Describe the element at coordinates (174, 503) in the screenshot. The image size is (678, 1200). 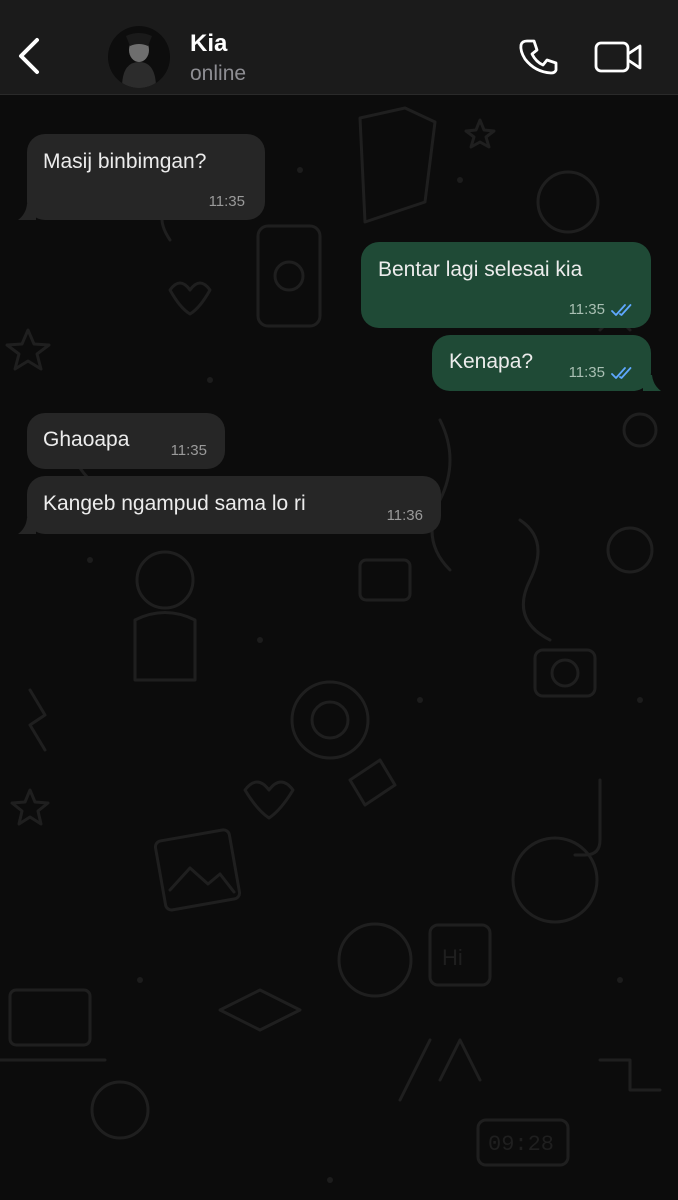
I see `message-text: Kangeb ngampud sama lo ri` at that location.